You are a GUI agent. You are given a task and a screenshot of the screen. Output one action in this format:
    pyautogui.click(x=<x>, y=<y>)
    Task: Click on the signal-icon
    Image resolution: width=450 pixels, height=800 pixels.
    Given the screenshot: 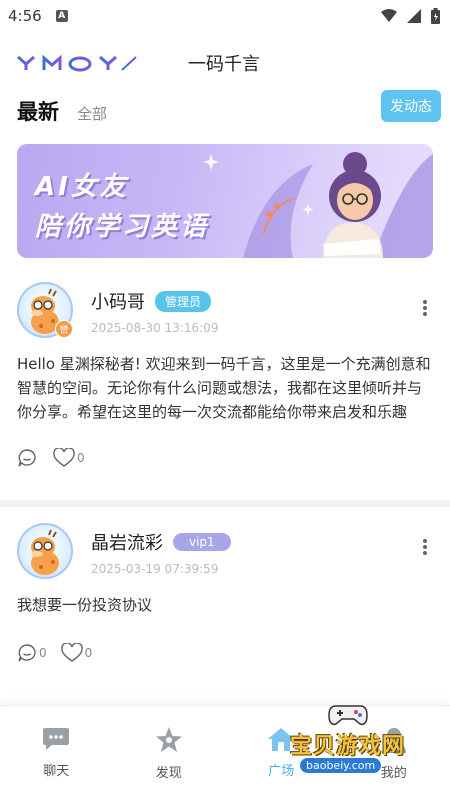 What is the action you would take?
    pyautogui.click(x=414, y=16)
    